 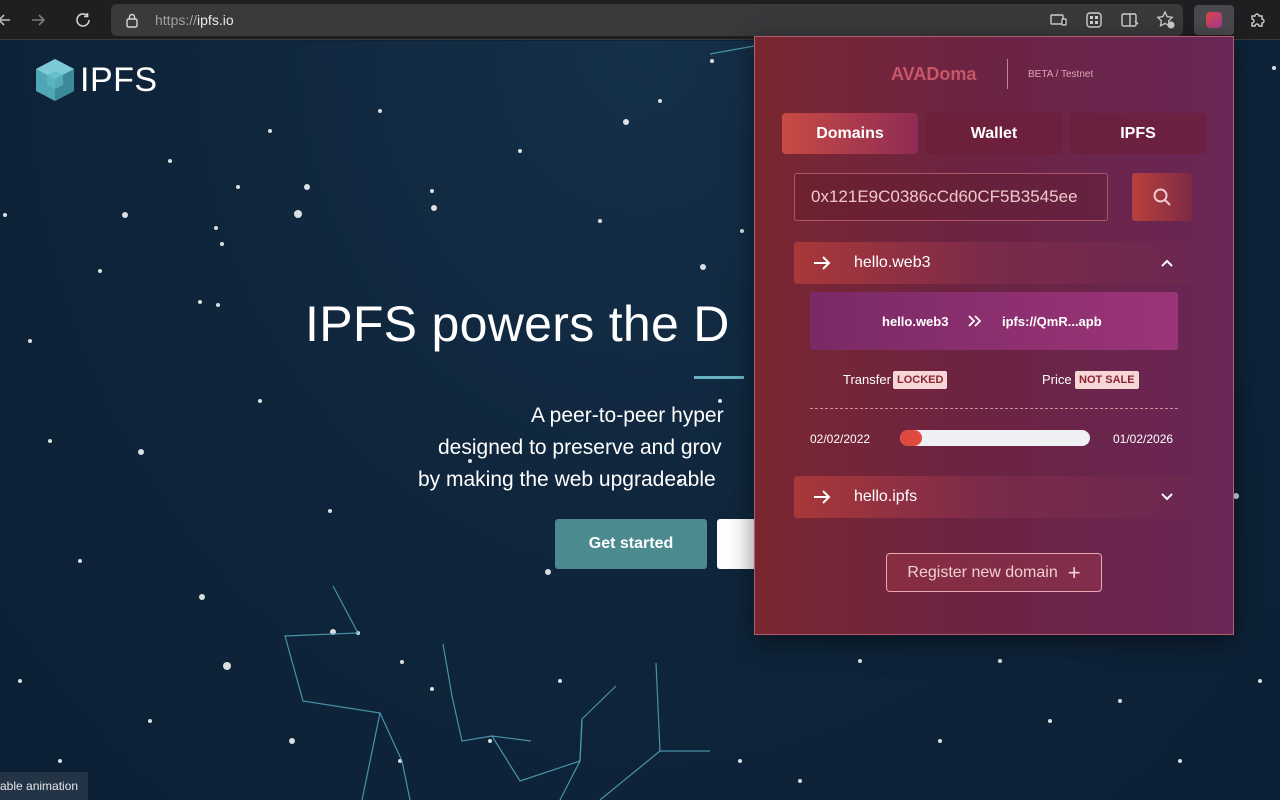 What do you see at coordinates (580, 447) in the screenshot?
I see `hero-subtitle-line-2: designed to preserve and grov` at bounding box center [580, 447].